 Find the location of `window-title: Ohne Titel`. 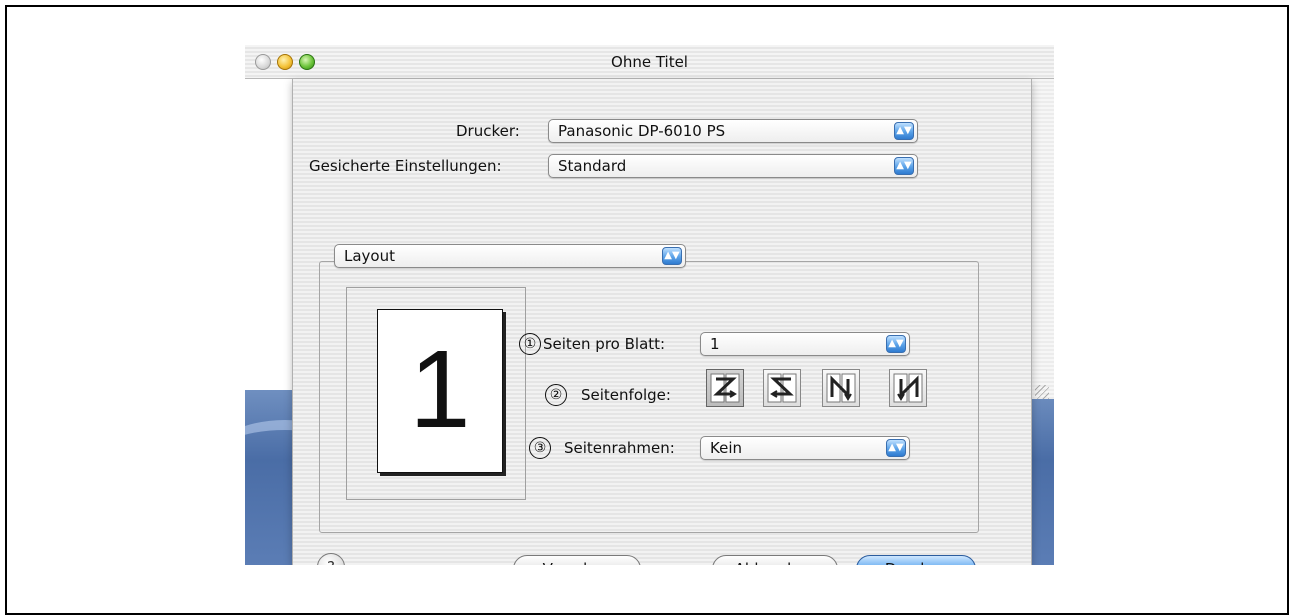

window-title: Ohne Titel is located at coordinates (649, 62).